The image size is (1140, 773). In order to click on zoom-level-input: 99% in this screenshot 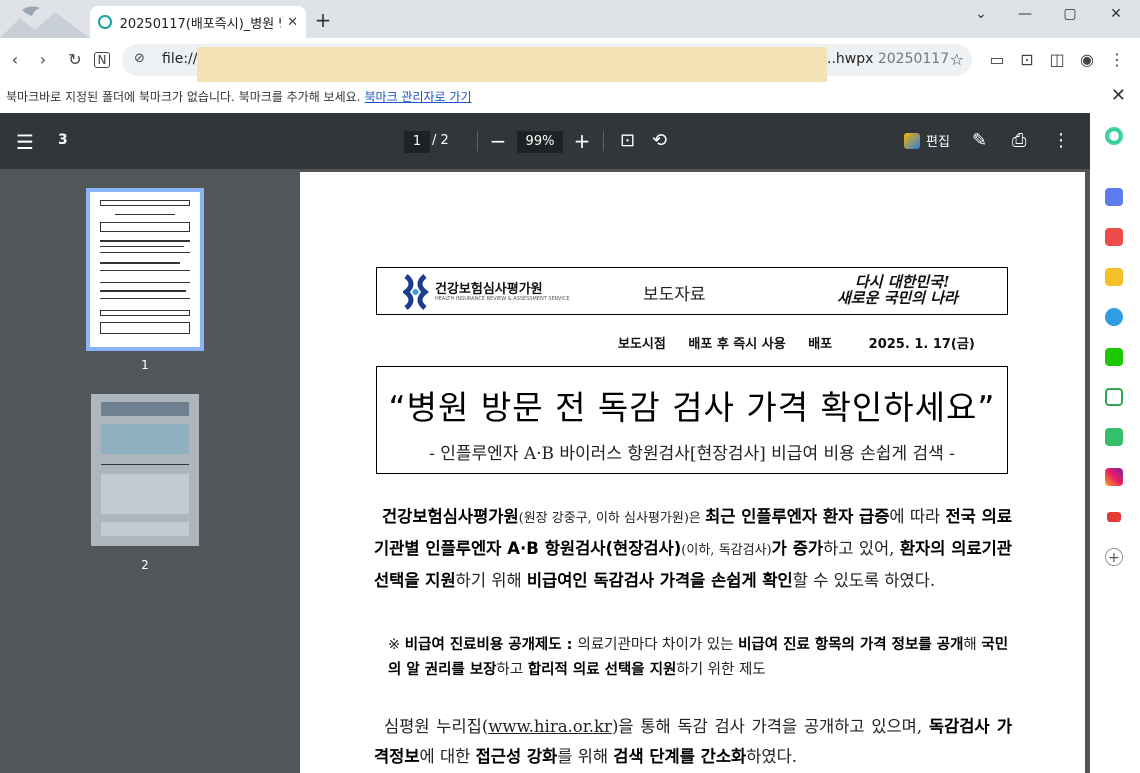, I will do `click(540, 142)`.